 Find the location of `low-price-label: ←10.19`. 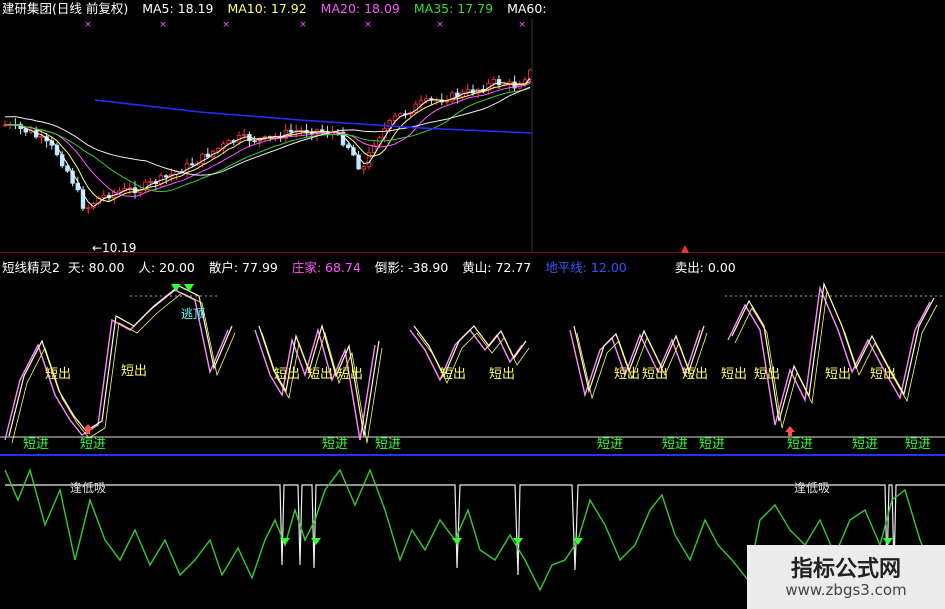

low-price-label: ←10.19 is located at coordinates (114, 248).